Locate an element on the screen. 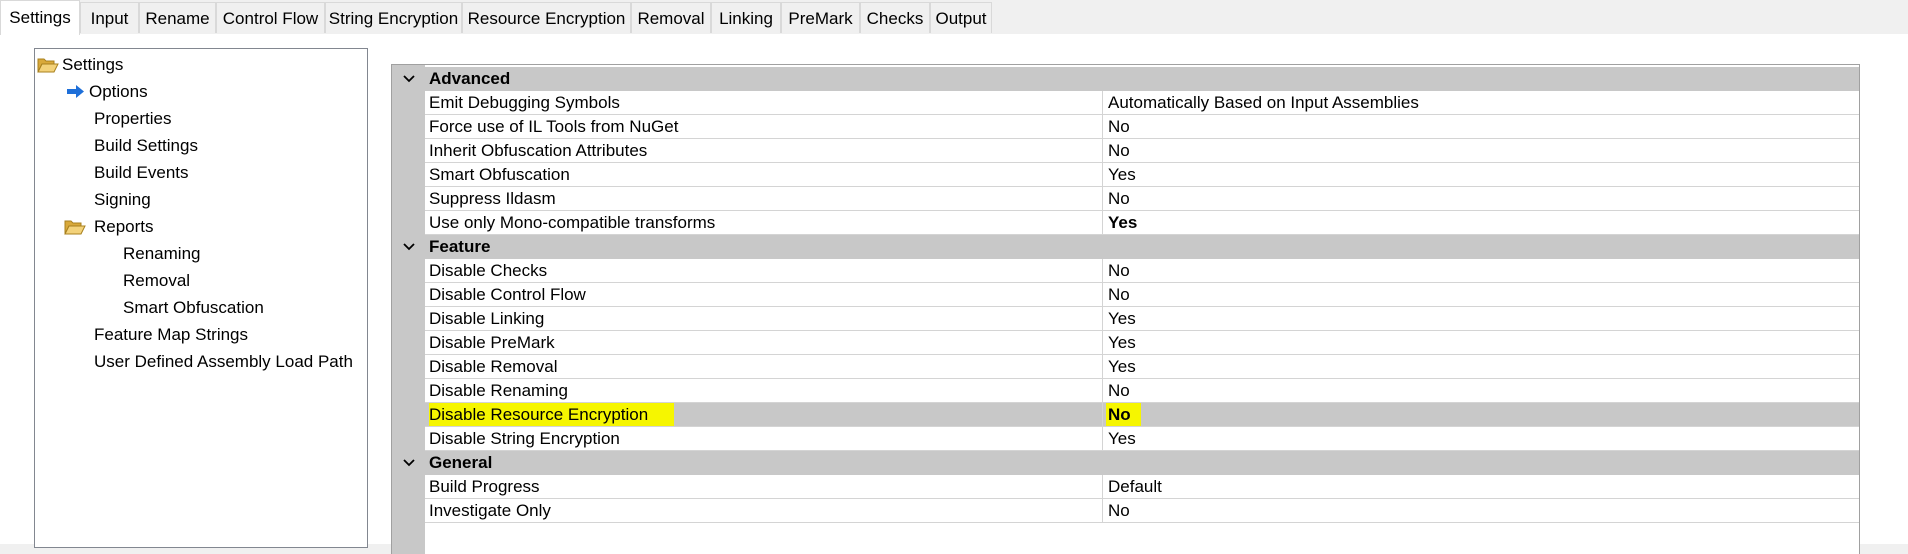 The image size is (1908, 554). property-name: Disable String Encryption is located at coordinates (524, 438).